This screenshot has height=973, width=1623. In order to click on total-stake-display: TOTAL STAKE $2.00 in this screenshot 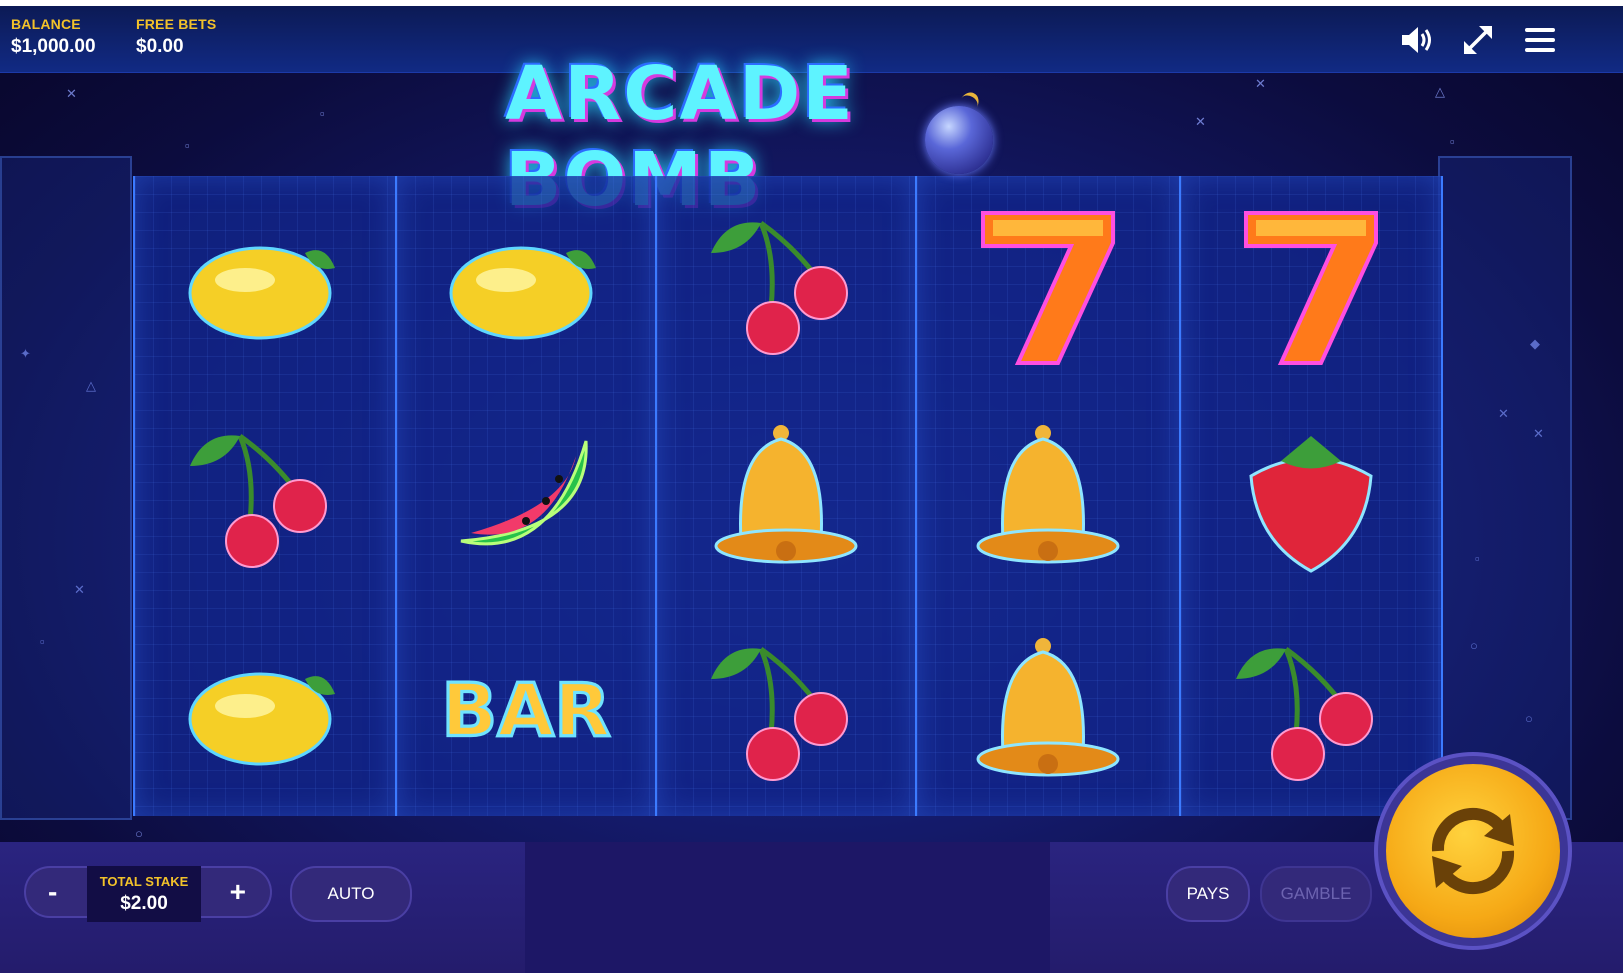, I will do `click(144, 894)`.